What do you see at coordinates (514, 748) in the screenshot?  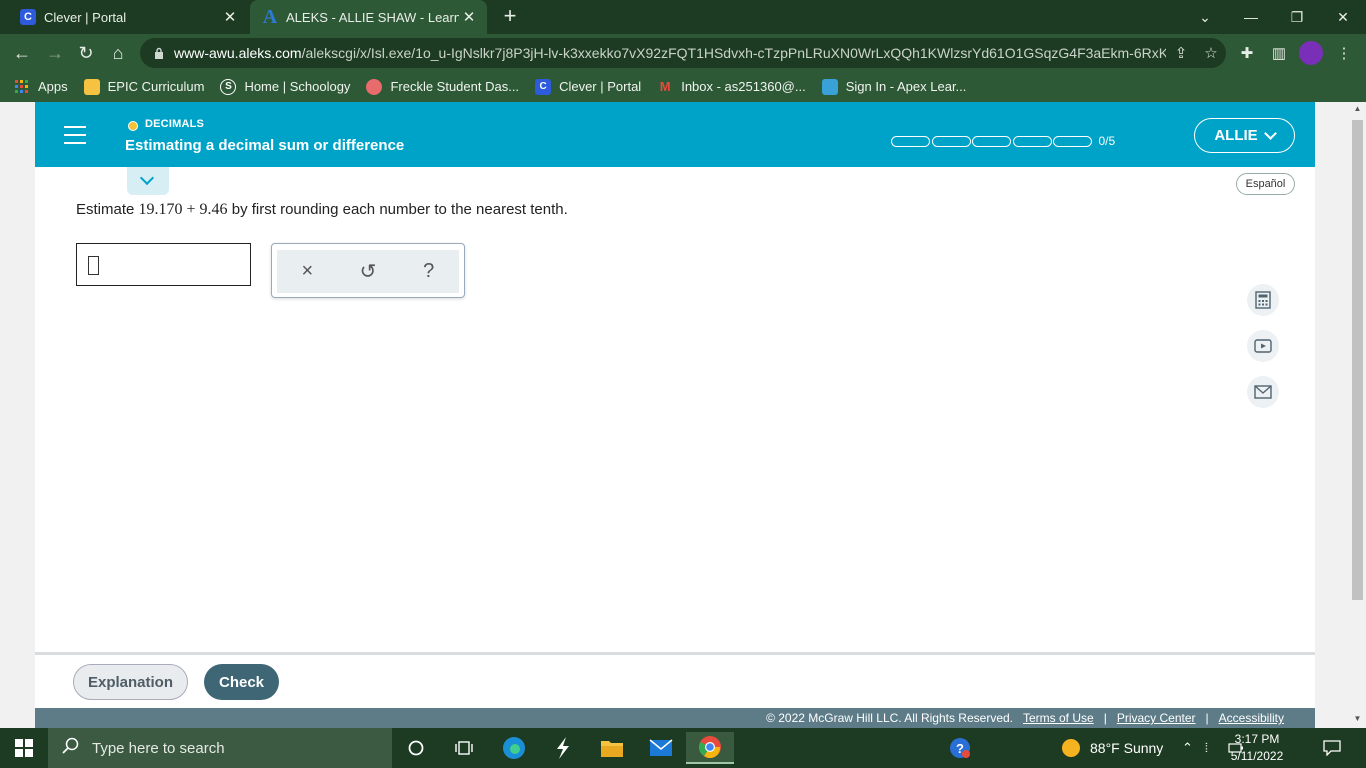 I see `edge-browser-icon` at bounding box center [514, 748].